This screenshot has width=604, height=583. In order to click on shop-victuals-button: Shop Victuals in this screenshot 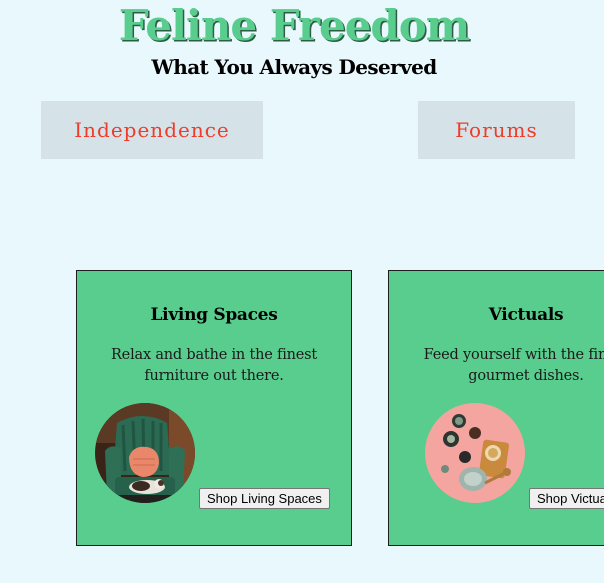, I will do `click(566, 498)`.